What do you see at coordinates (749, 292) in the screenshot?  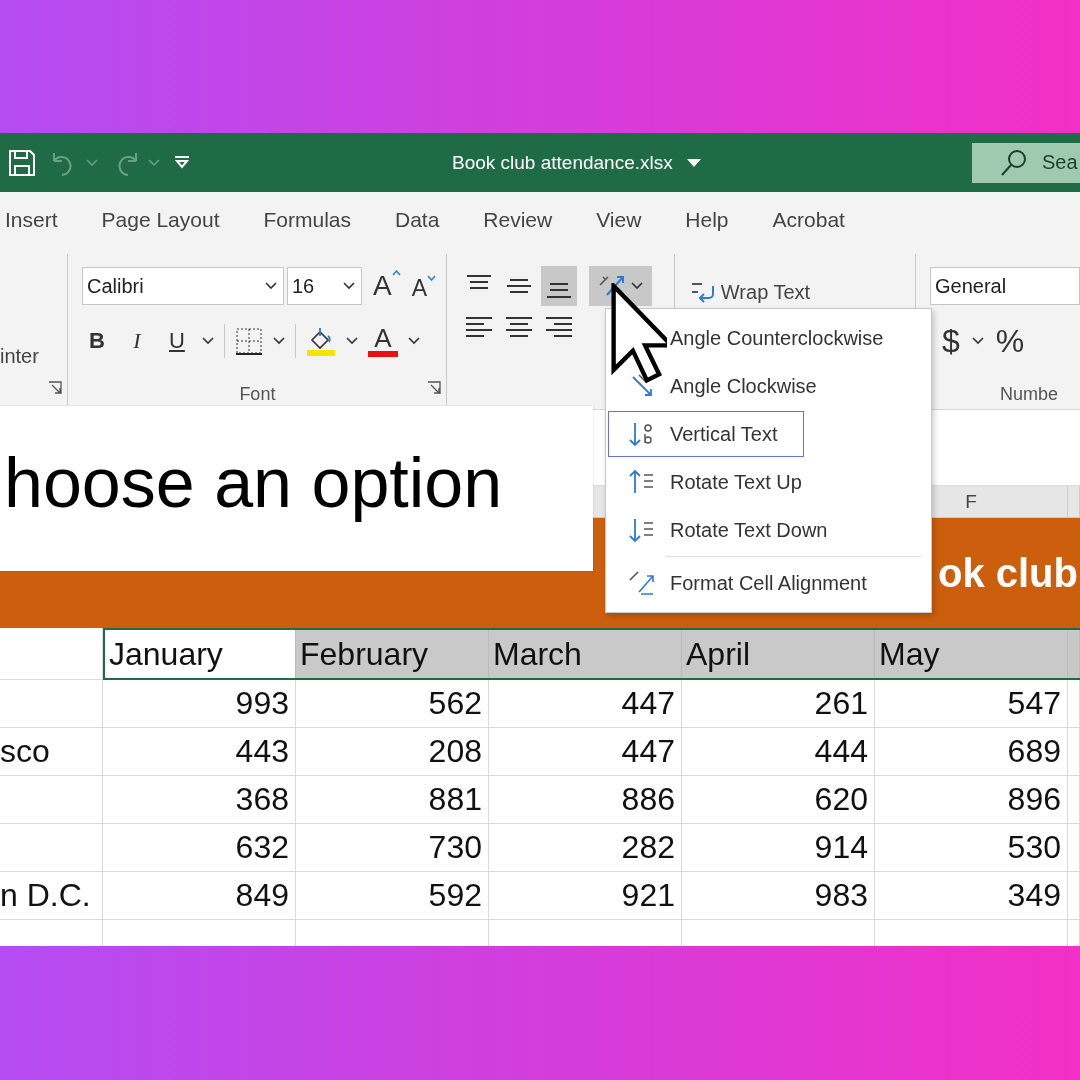 I see `wrap-text-button: Wrap Text` at bounding box center [749, 292].